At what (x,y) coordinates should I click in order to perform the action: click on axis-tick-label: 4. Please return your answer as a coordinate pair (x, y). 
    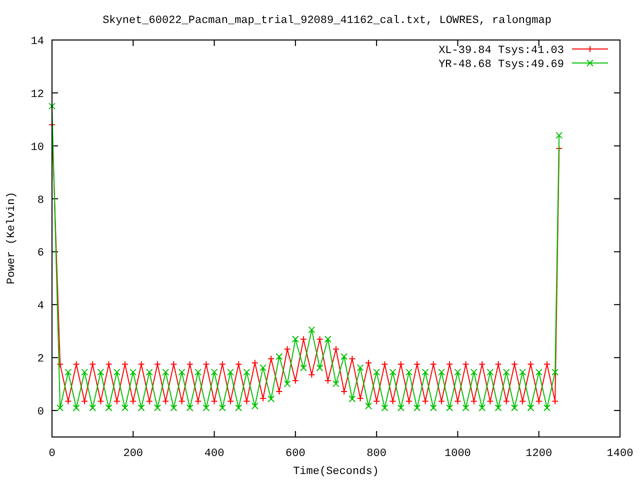
    Looking at the image, I should click on (40, 306).